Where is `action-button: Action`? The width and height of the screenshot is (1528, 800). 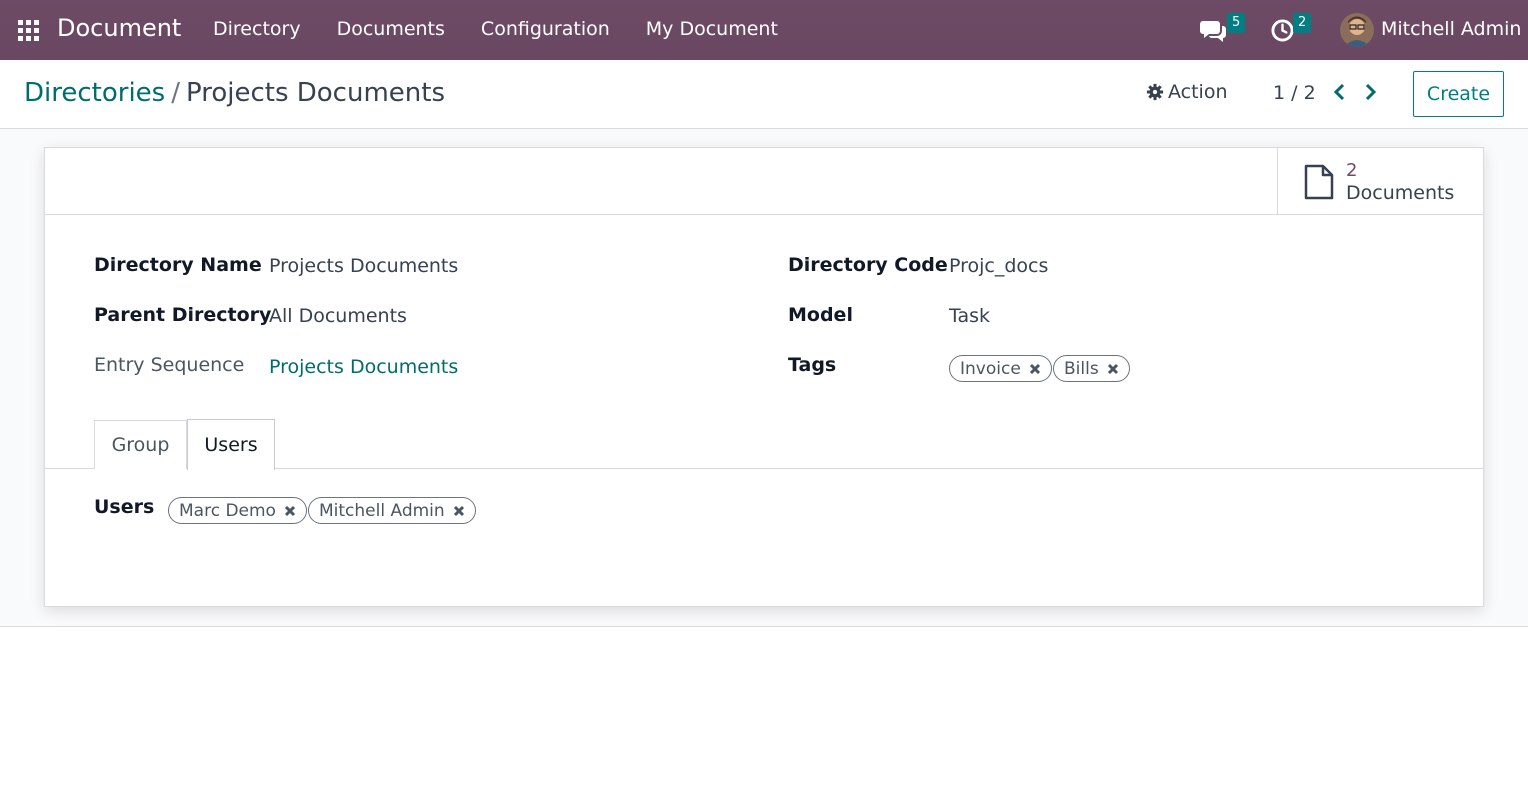 action-button: Action is located at coordinates (1187, 92).